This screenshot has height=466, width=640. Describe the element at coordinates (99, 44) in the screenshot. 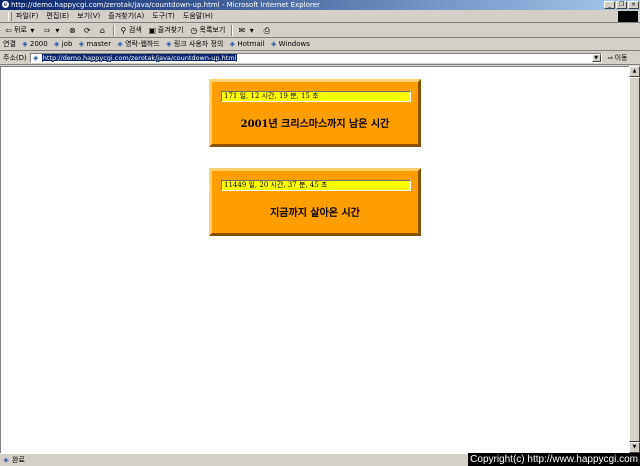

I see `link-label: master` at that location.